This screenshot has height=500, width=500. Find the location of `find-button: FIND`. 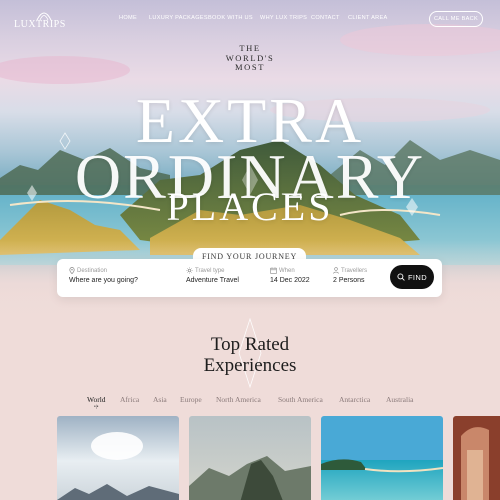

find-button: FIND is located at coordinates (412, 277).